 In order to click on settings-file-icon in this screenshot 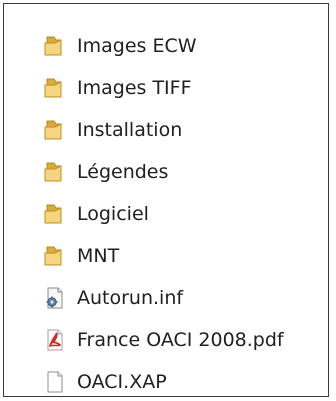, I will do `click(54, 298)`.